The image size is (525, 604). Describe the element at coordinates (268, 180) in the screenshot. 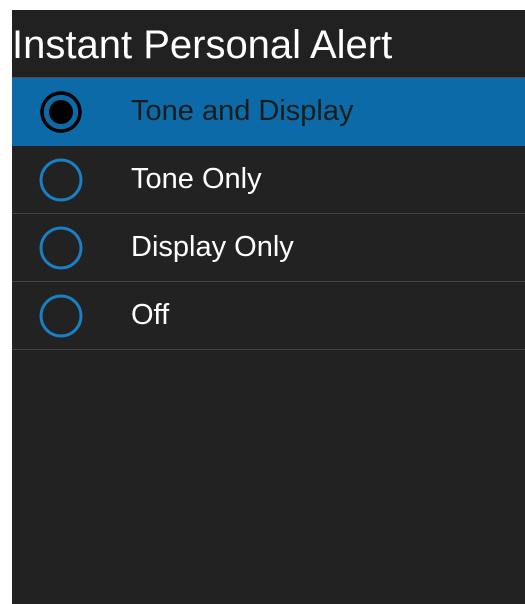

I see `option-tone-only: Tone Only` at that location.